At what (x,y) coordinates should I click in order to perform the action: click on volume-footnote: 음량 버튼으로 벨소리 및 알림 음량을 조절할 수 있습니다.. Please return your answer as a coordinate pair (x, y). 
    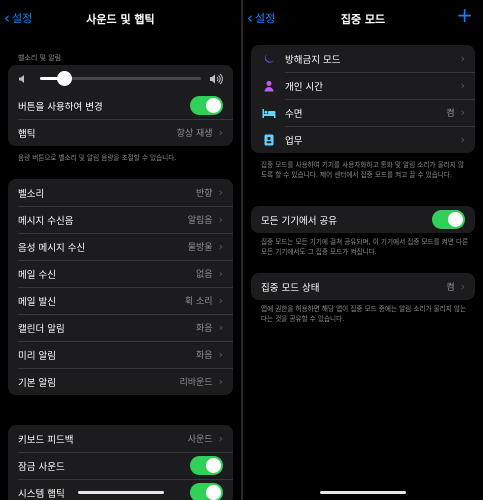
    Looking at the image, I should click on (97, 158).